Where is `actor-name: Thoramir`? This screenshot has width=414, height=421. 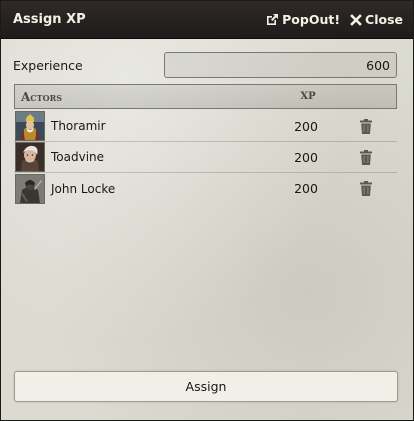
actor-name: Thoramir is located at coordinates (78, 126).